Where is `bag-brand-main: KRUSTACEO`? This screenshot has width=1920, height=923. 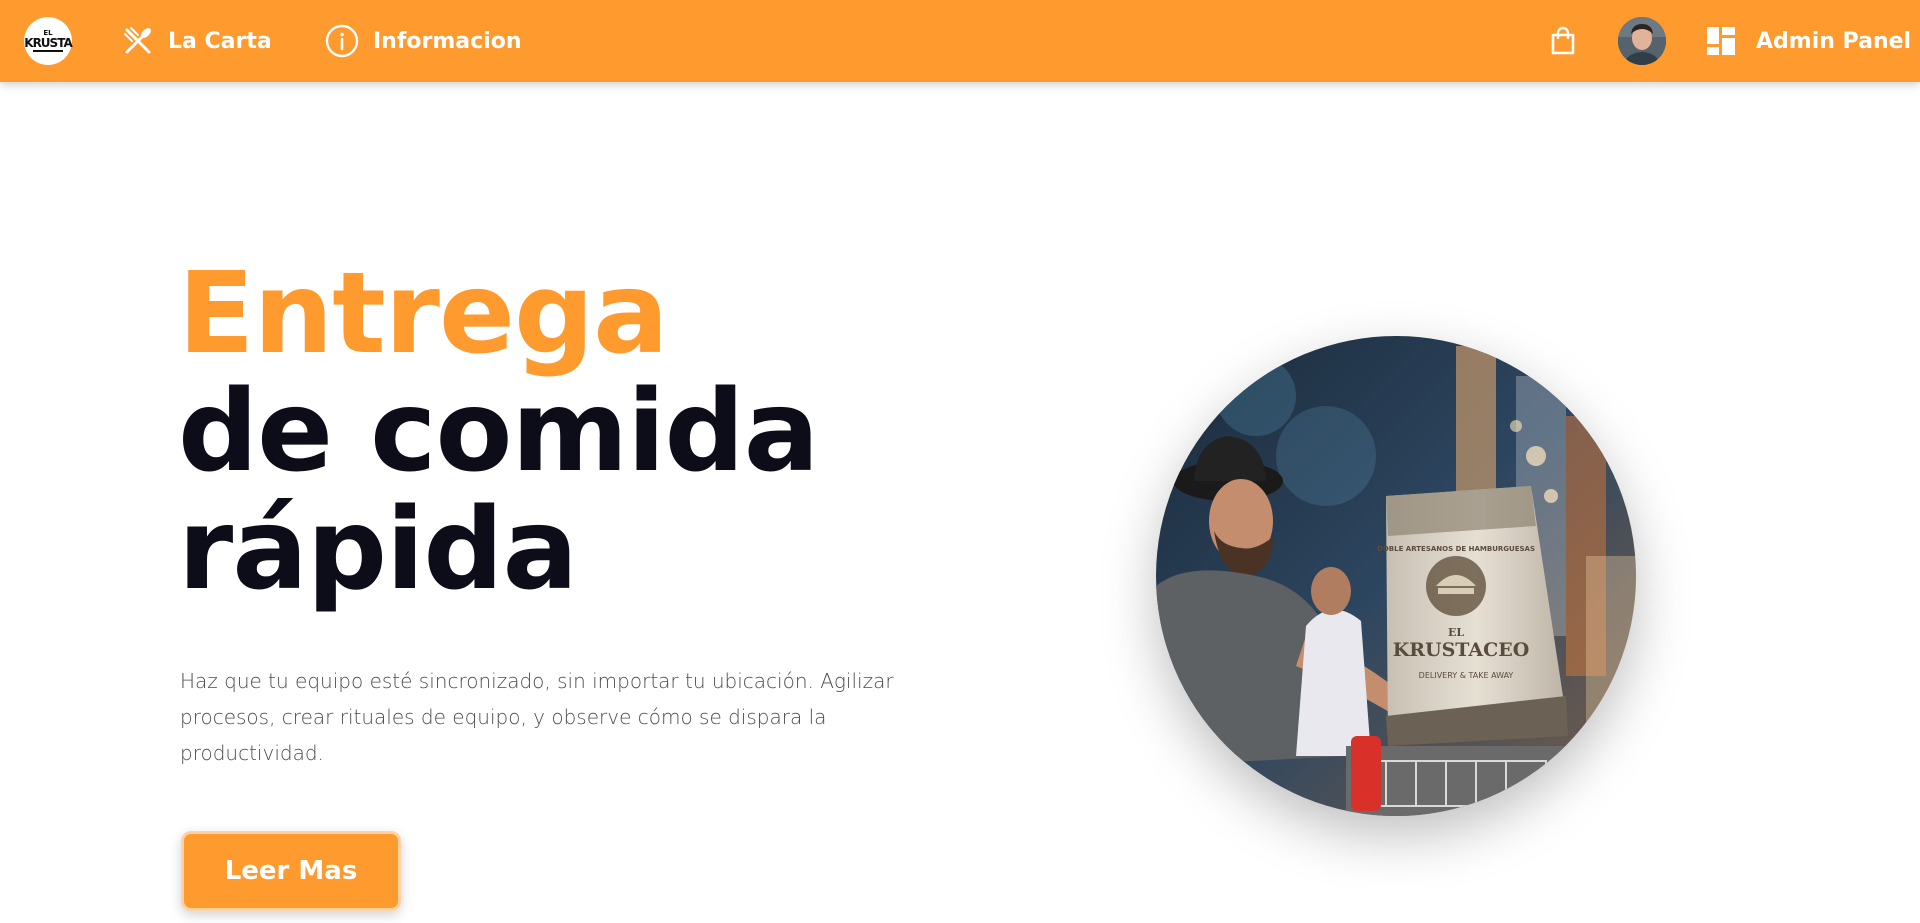 bag-brand-main: KRUSTACEO is located at coordinates (1461, 650).